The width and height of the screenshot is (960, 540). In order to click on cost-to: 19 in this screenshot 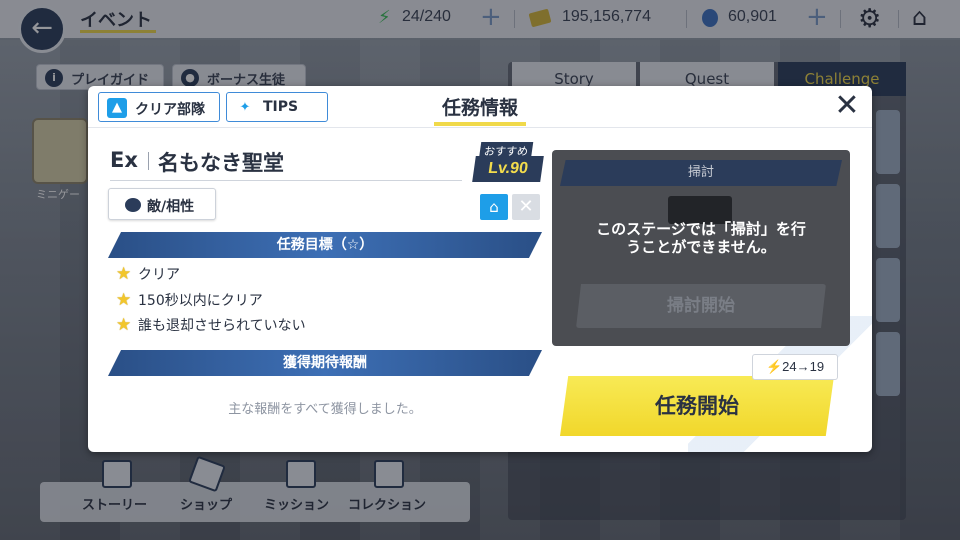, I will do `click(817, 366)`.